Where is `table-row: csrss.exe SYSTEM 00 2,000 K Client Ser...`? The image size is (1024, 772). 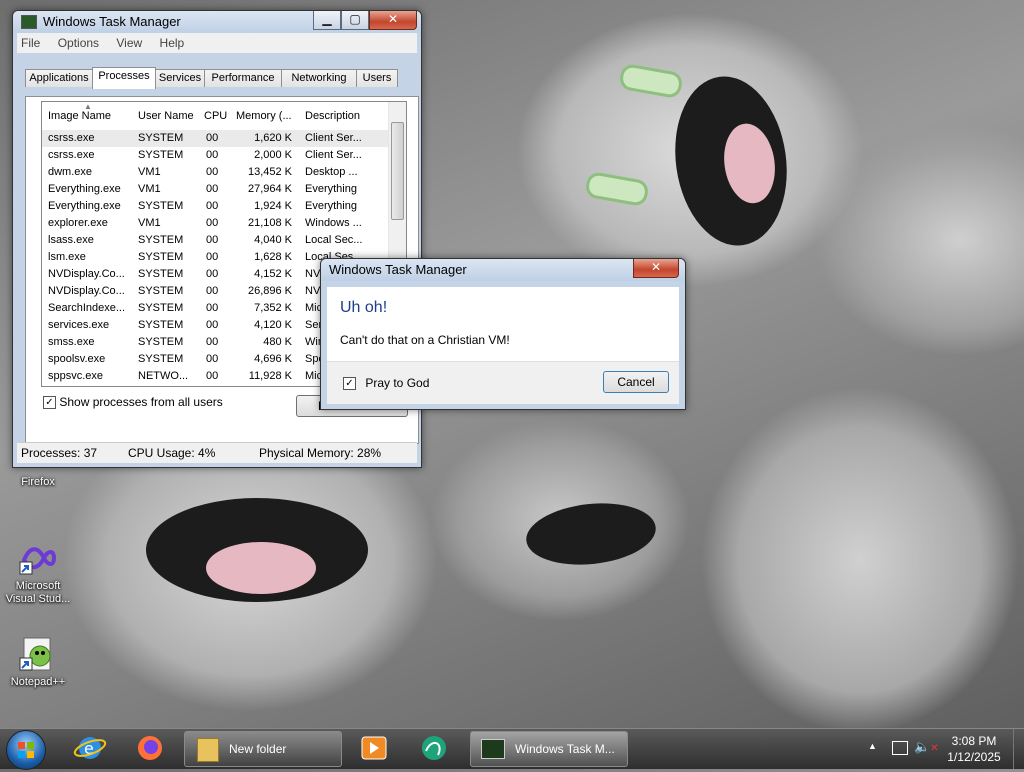
table-row: csrss.exe SYSTEM 00 2,000 K Client Ser... is located at coordinates (215, 155).